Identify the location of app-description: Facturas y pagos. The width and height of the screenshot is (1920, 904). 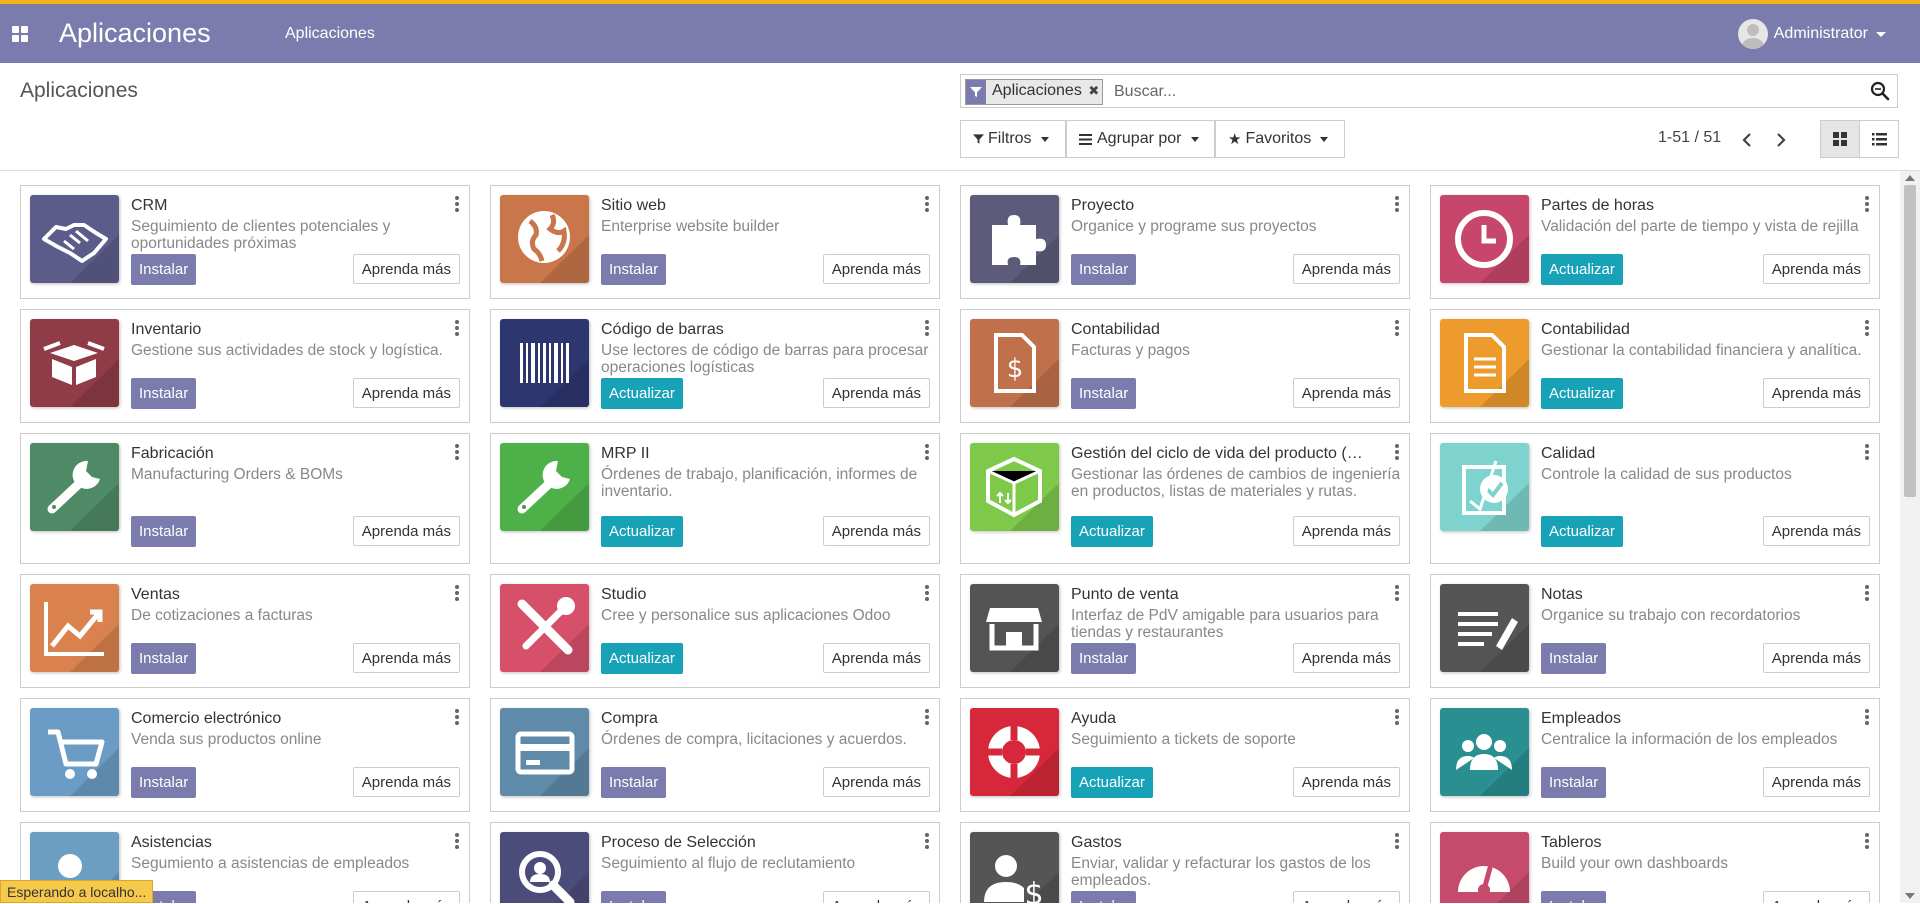
(1130, 350).